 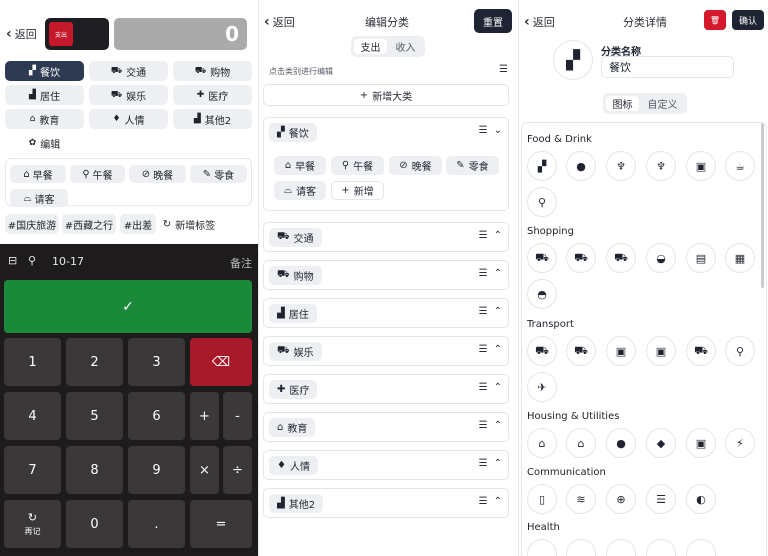 What do you see at coordinates (138, 224) in the screenshot?
I see `tag-business-trip: #出差` at bounding box center [138, 224].